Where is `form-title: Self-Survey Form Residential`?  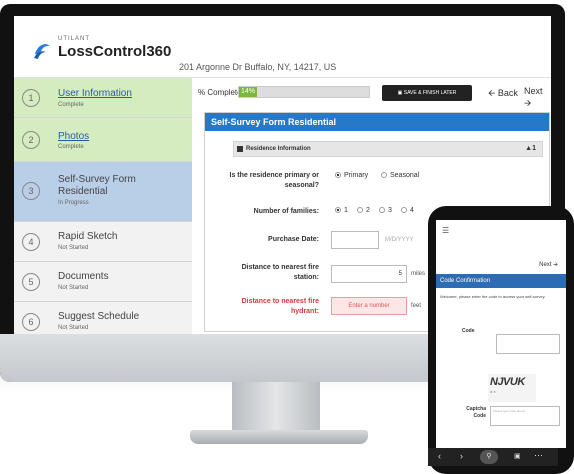
form-title: Self-Survey Form Residential is located at coordinates (377, 122).